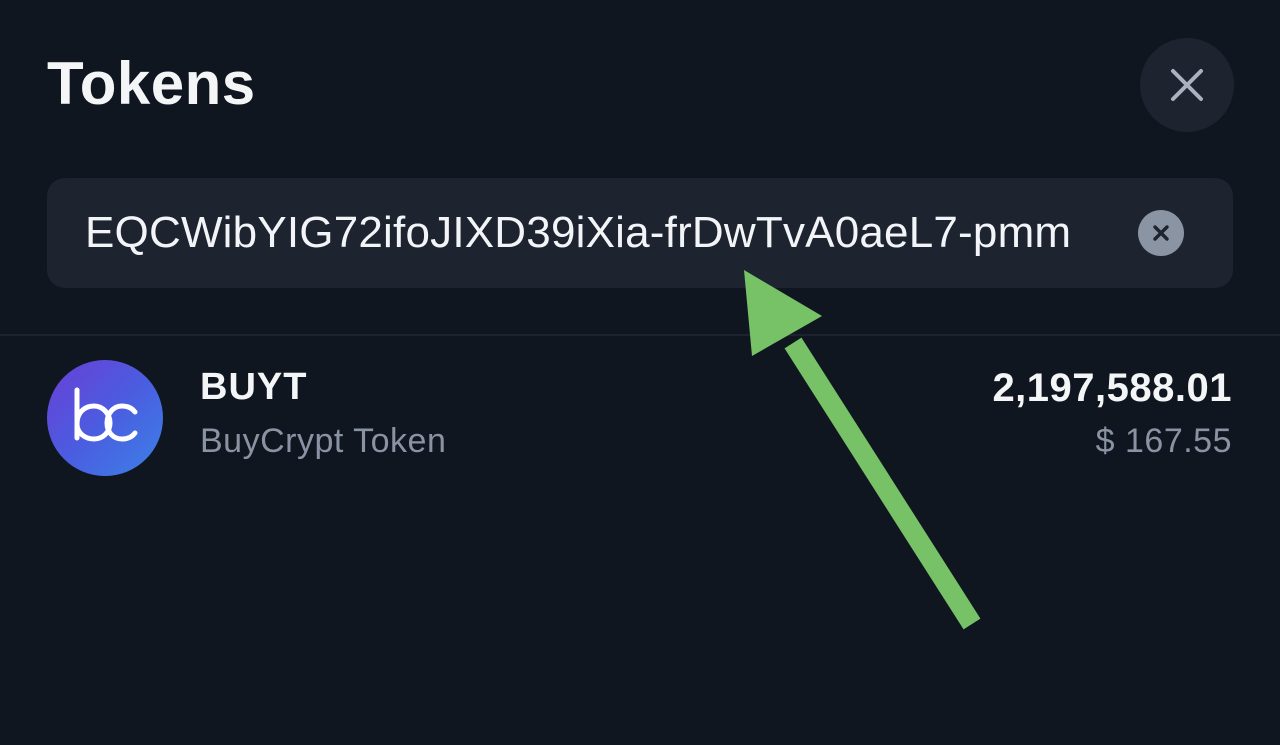 The image size is (1280, 745). Describe the element at coordinates (323, 441) in the screenshot. I see `token-name: BuyCrypt Token` at that location.